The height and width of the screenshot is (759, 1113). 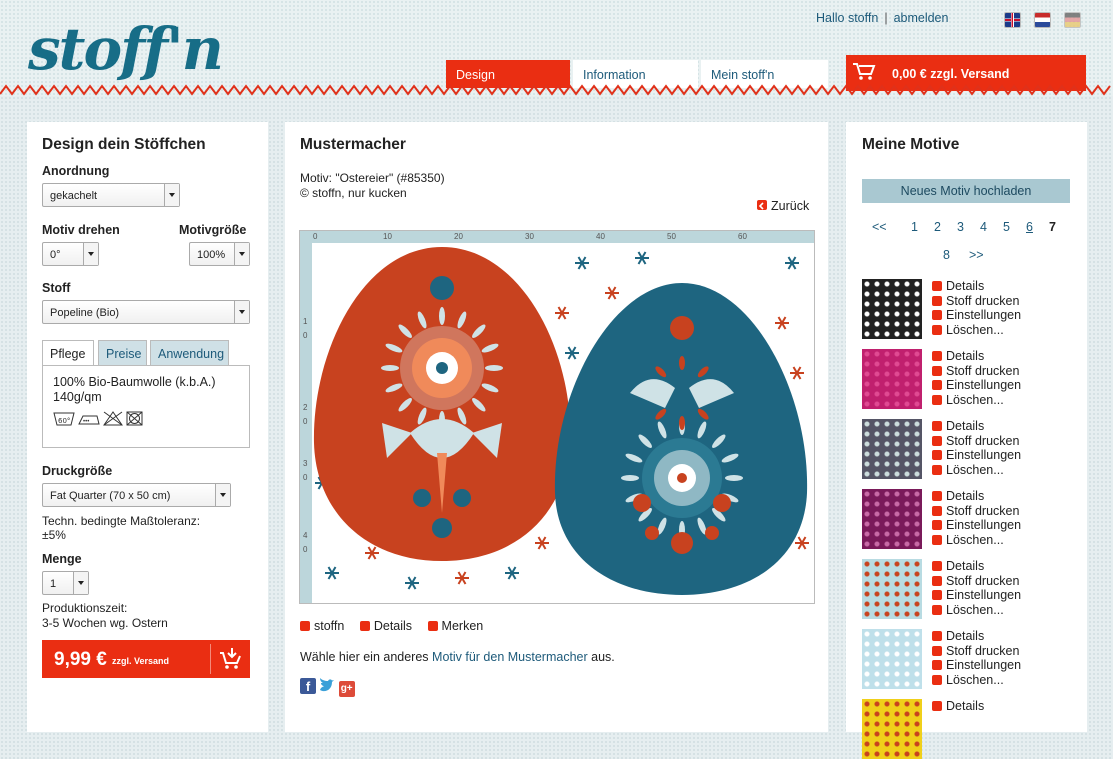 I want to click on tolerance-value: ±5%, so click(x=54, y=535).